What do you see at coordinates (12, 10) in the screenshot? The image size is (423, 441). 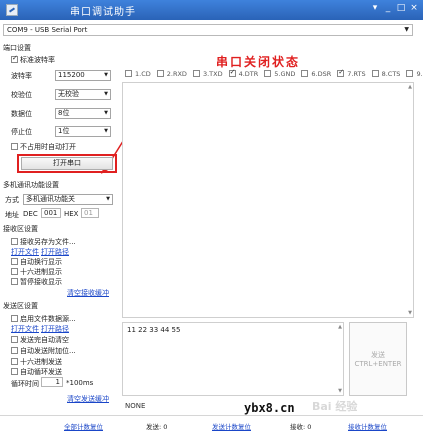 I see `app-icon` at bounding box center [12, 10].